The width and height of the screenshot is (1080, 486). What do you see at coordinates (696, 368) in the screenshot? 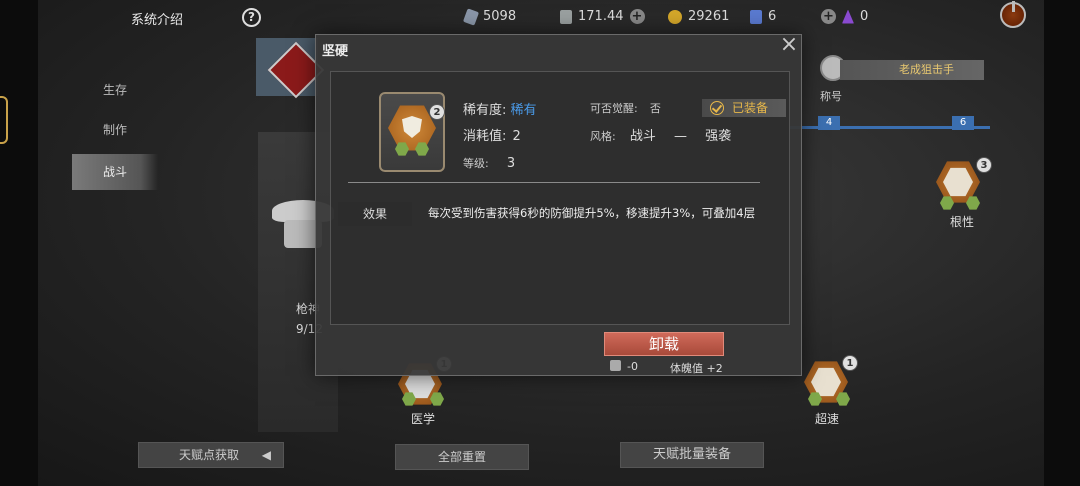
I see `physique-stat: 体魄值 +2` at bounding box center [696, 368].